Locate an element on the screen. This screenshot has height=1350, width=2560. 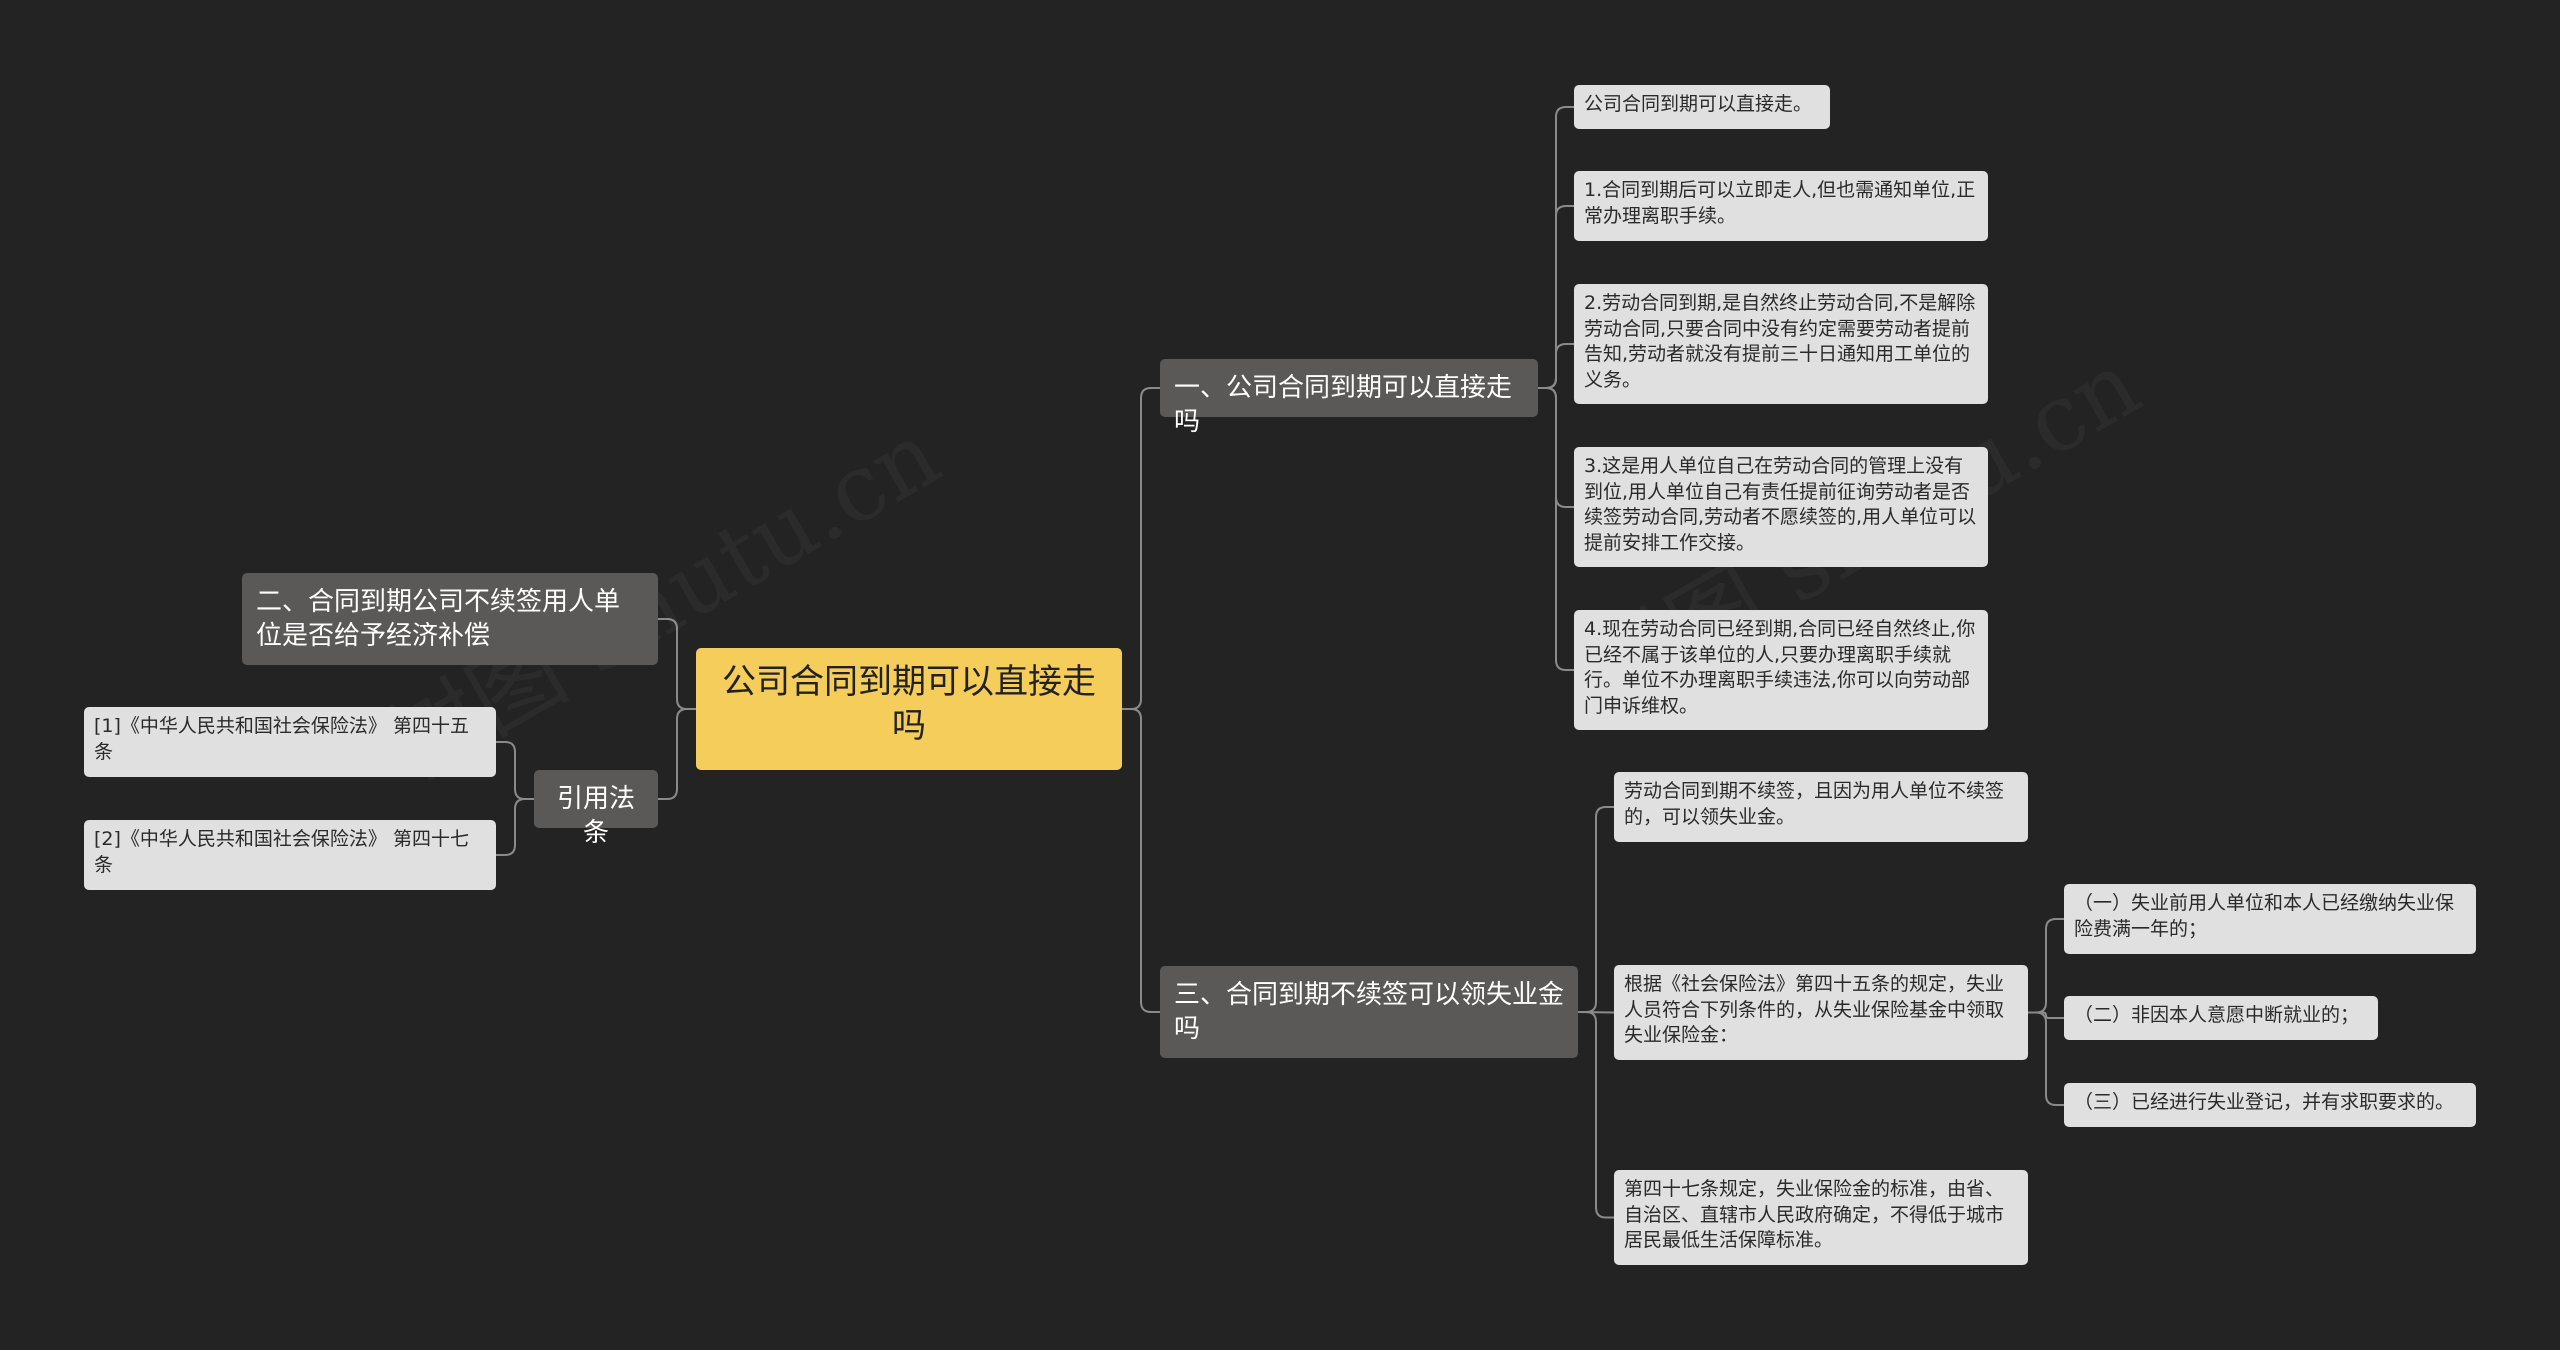
condition-item: （三）已经进行失业登记，并有求职要求的。 is located at coordinates (2270, 1105).